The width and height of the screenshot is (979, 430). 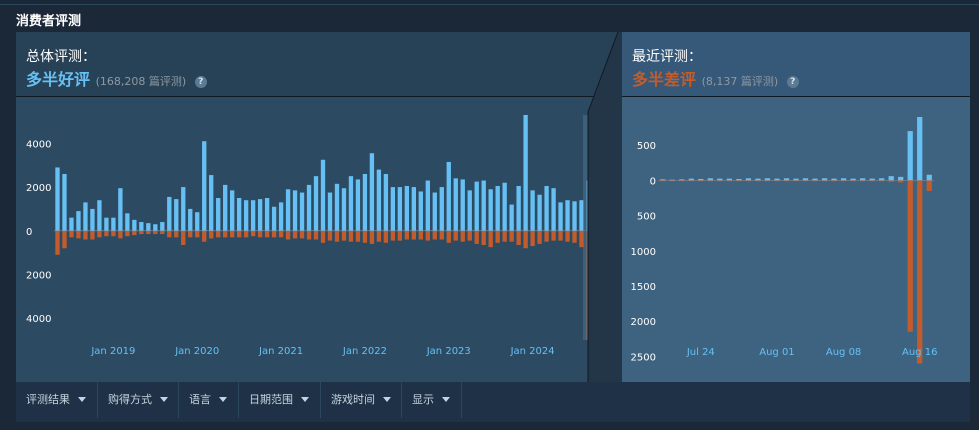 What do you see at coordinates (664, 79) in the screenshot?
I see `recent-summary-text: 多半差评` at bounding box center [664, 79].